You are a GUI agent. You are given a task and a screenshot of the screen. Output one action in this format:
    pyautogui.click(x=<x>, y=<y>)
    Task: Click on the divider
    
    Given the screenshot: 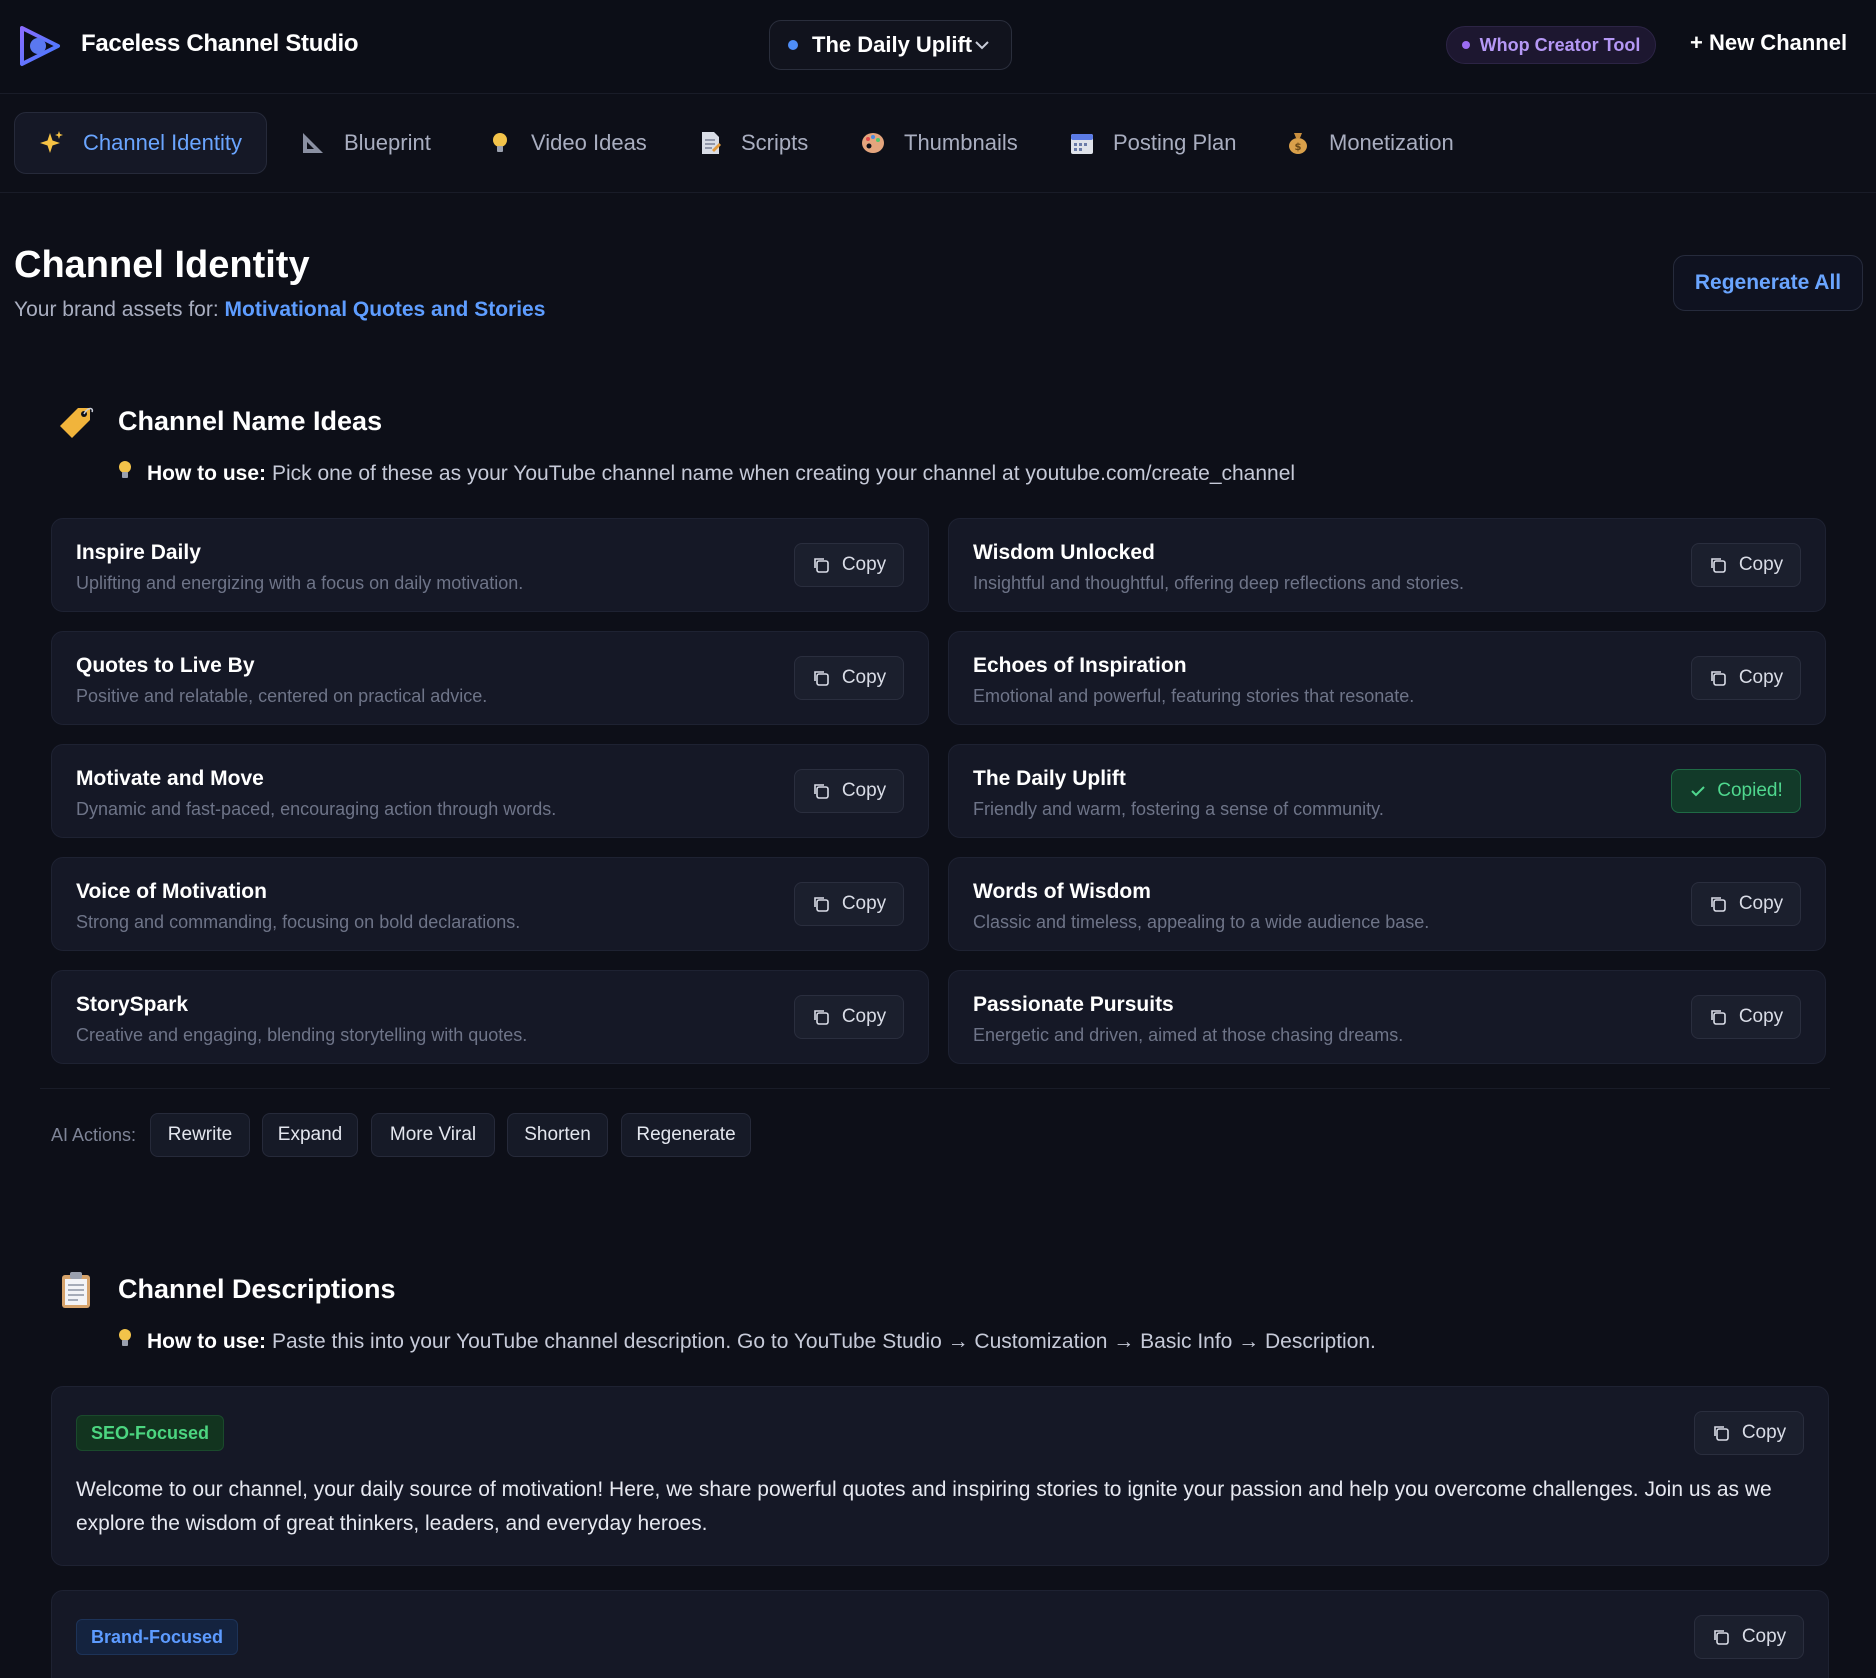 What is the action you would take?
    pyautogui.click(x=935, y=1088)
    